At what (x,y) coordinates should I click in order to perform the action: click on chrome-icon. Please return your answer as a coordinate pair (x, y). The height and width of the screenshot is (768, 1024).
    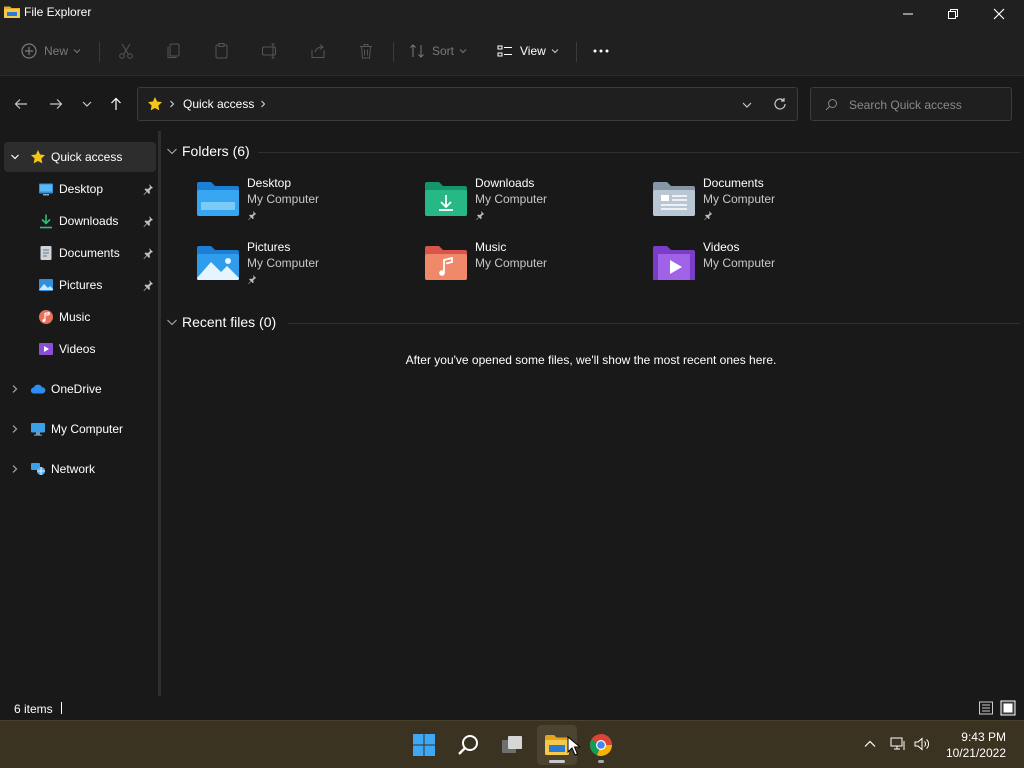
    Looking at the image, I should click on (601, 745).